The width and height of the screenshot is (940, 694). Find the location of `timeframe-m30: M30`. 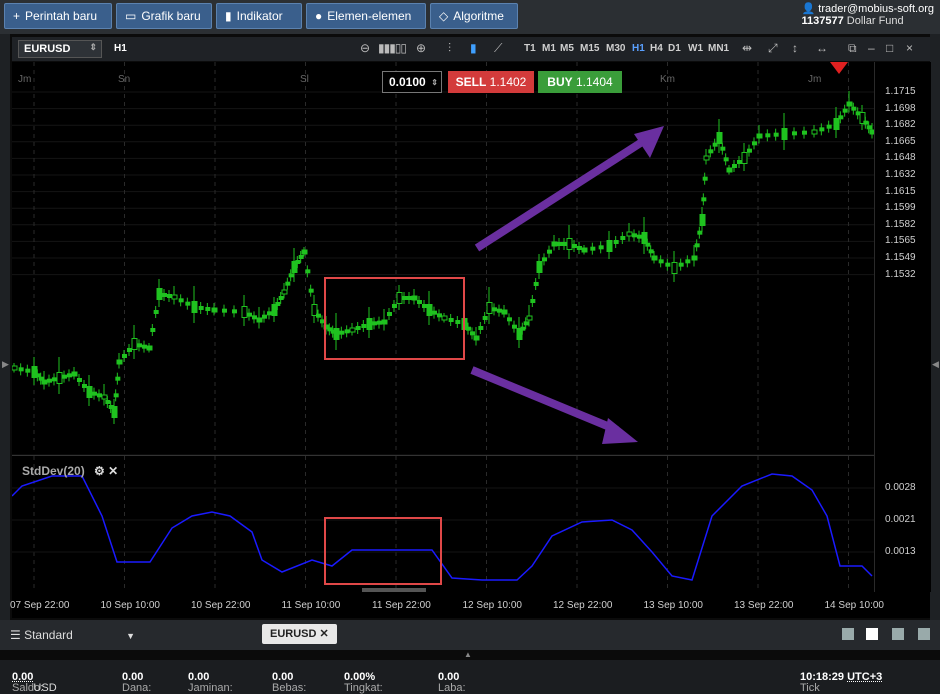

timeframe-m30: M30 is located at coordinates (615, 48).